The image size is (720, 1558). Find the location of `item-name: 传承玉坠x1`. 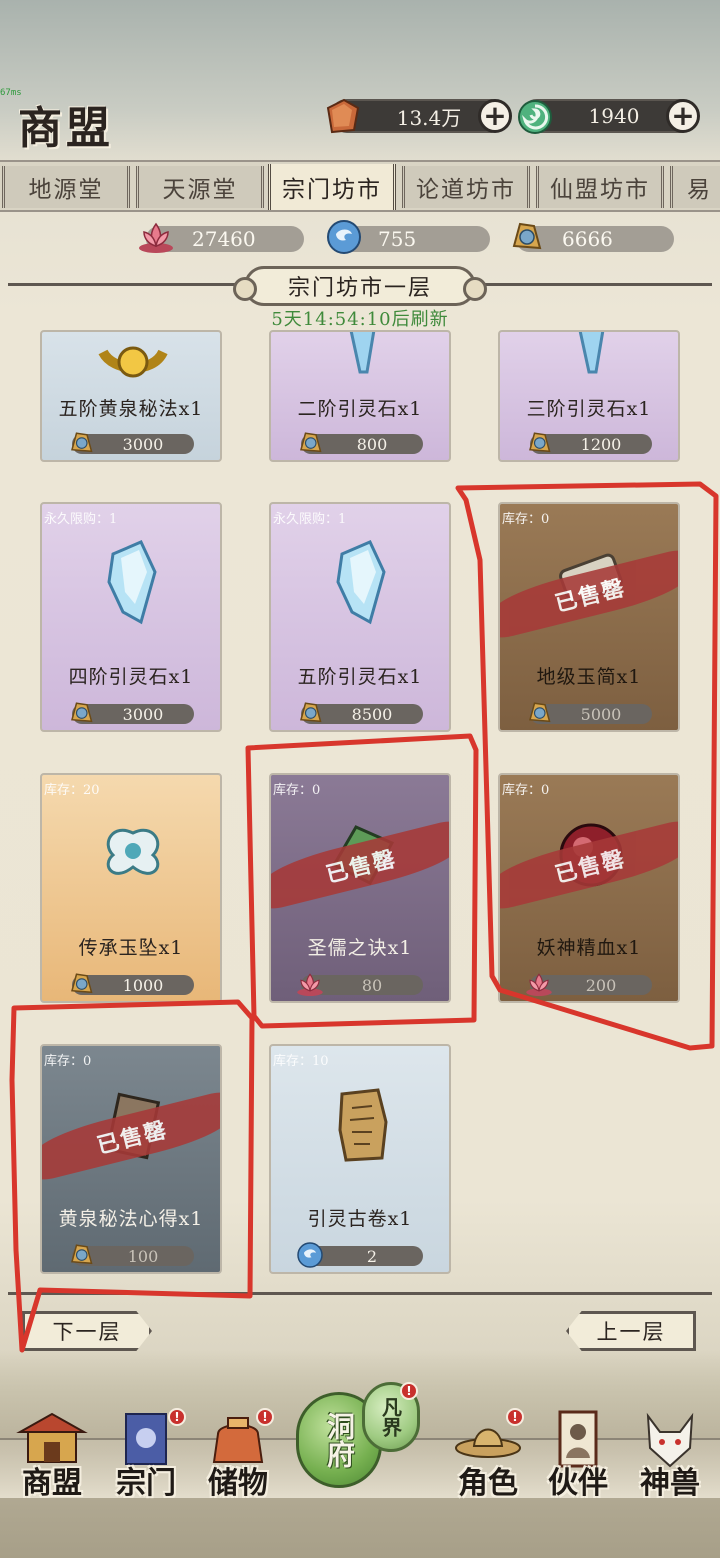

item-name: 传承玉坠x1 is located at coordinates (131, 948).